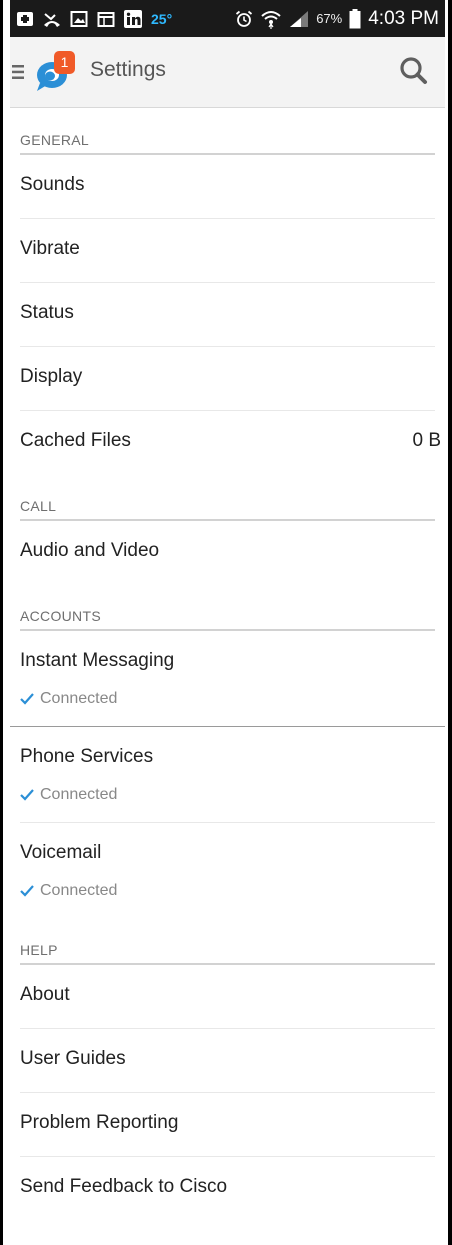 This screenshot has height=1245, width=452. What do you see at coordinates (106, 19) in the screenshot?
I see `calendar-icon` at bounding box center [106, 19].